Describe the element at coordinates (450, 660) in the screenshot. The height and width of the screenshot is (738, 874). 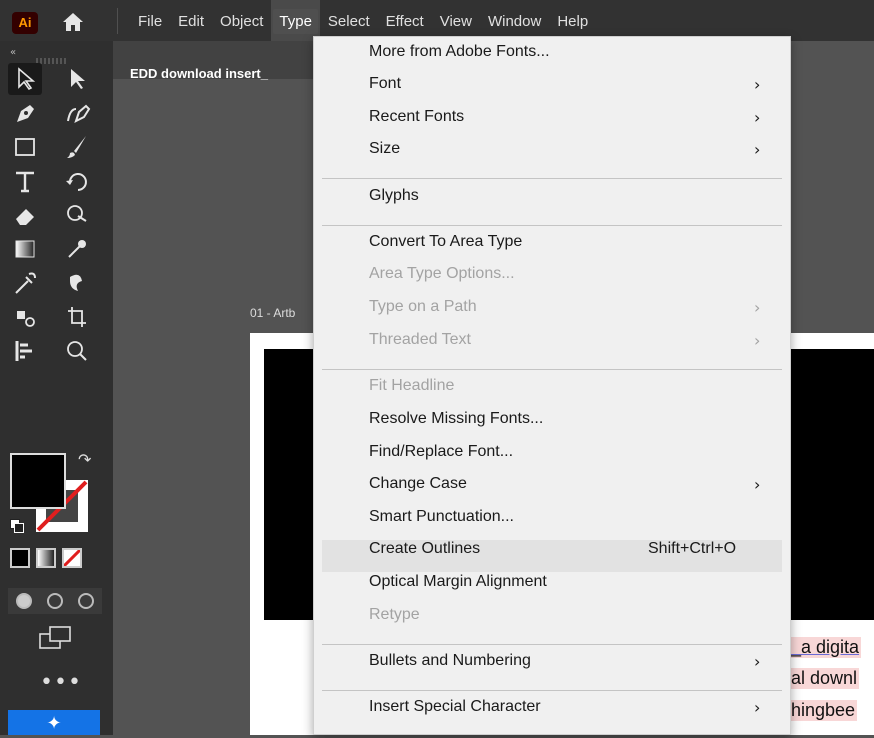
I see `menu-item-label: Bullets and Numbering` at that location.